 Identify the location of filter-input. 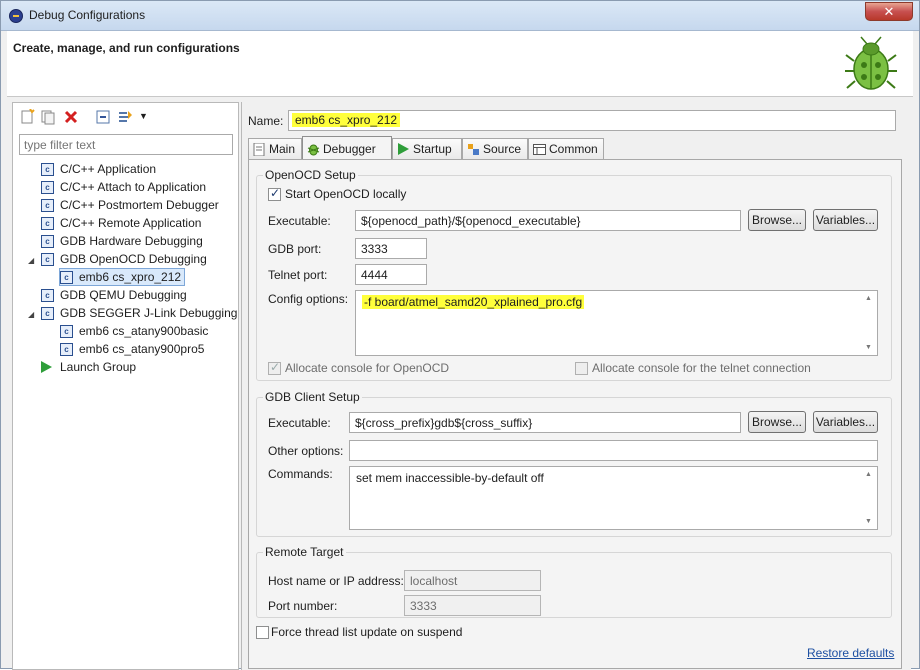
(126, 144).